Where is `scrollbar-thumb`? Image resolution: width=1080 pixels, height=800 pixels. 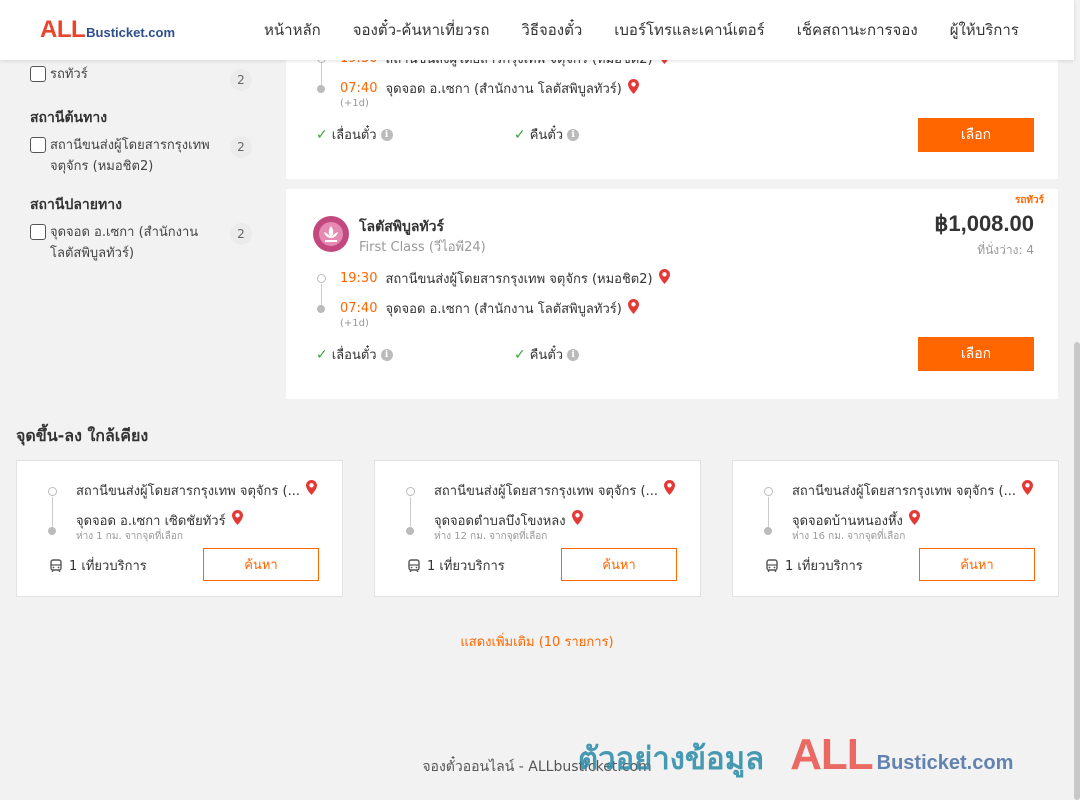 scrollbar-thumb is located at coordinates (1077, 571).